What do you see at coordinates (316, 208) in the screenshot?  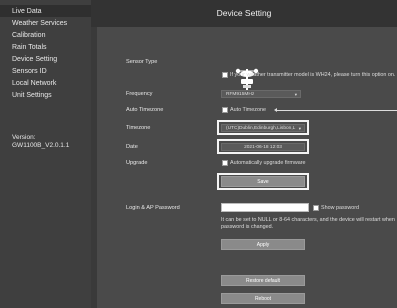 I see `show-password-checkbox` at bounding box center [316, 208].